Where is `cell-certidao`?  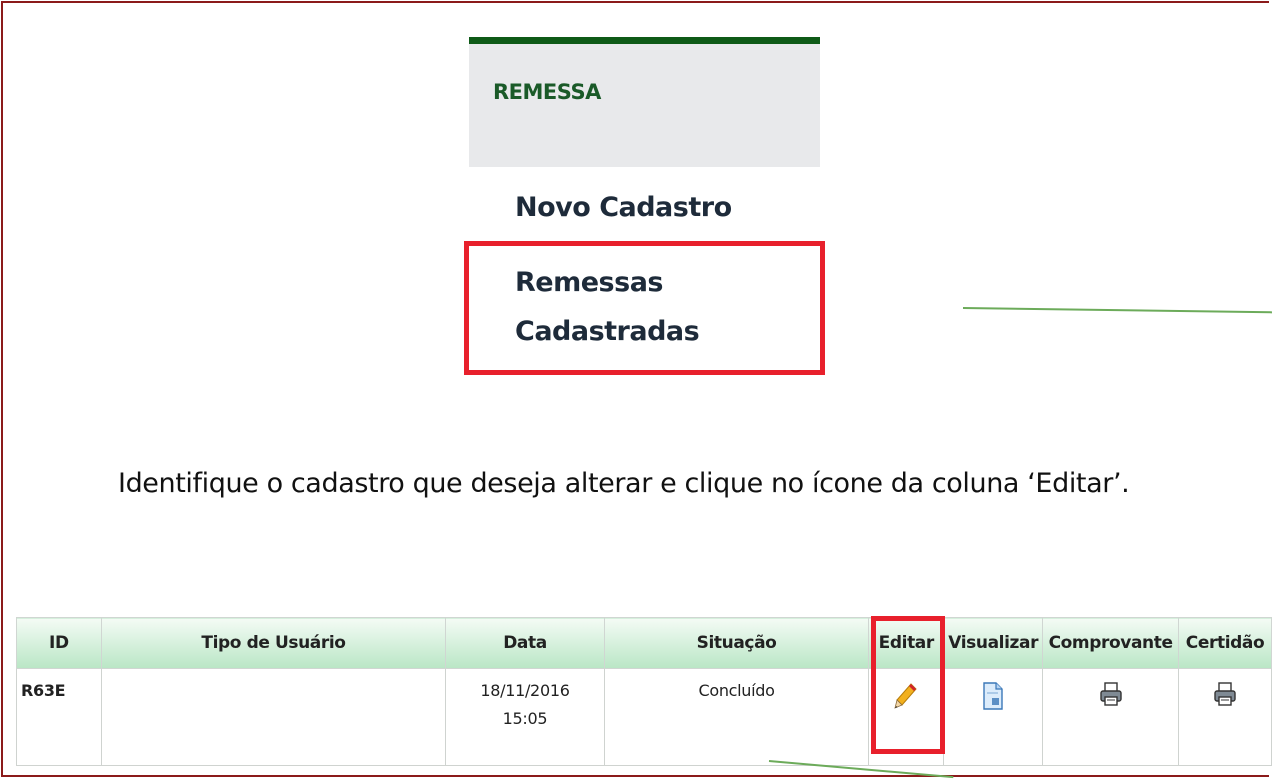
cell-certidao is located at coordinates (1225, 717).